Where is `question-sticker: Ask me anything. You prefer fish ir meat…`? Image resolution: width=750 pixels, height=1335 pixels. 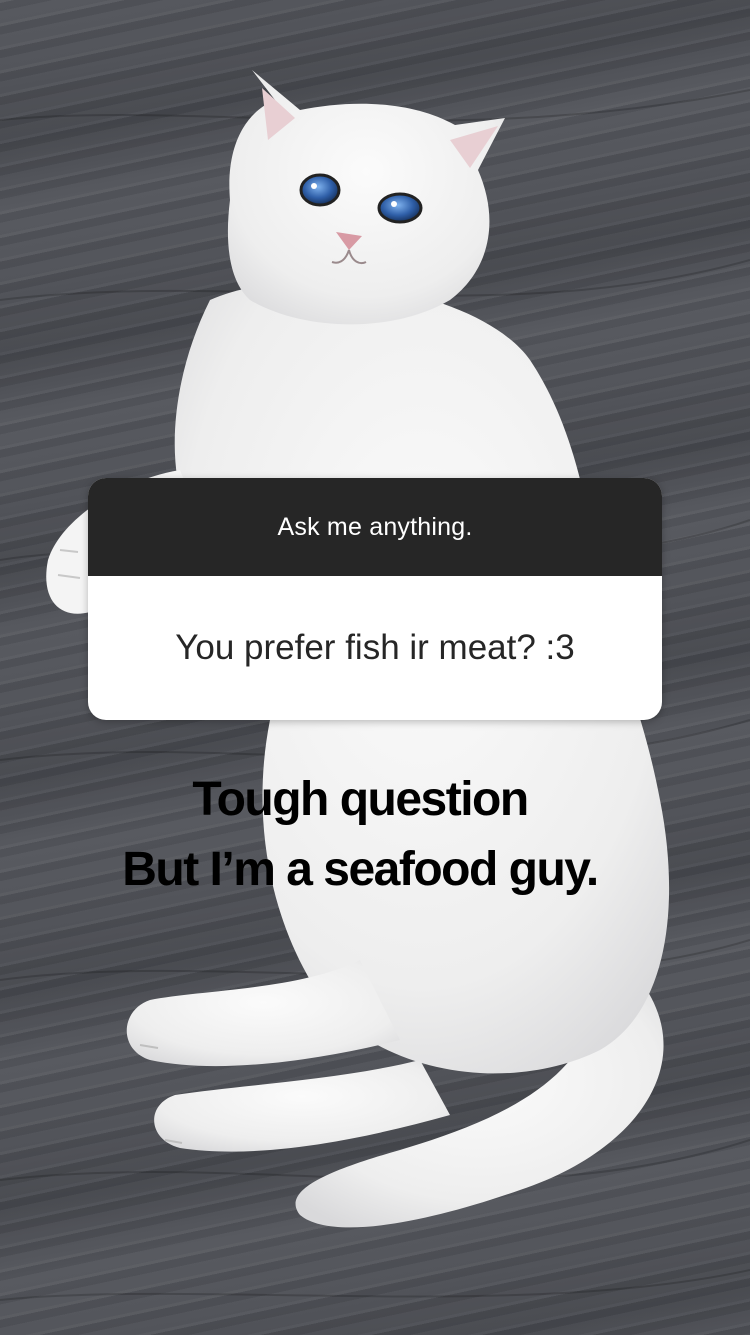 question-sticker: Ask me anything. You prefer fish ir meat… is located at coordinates (375, 599).